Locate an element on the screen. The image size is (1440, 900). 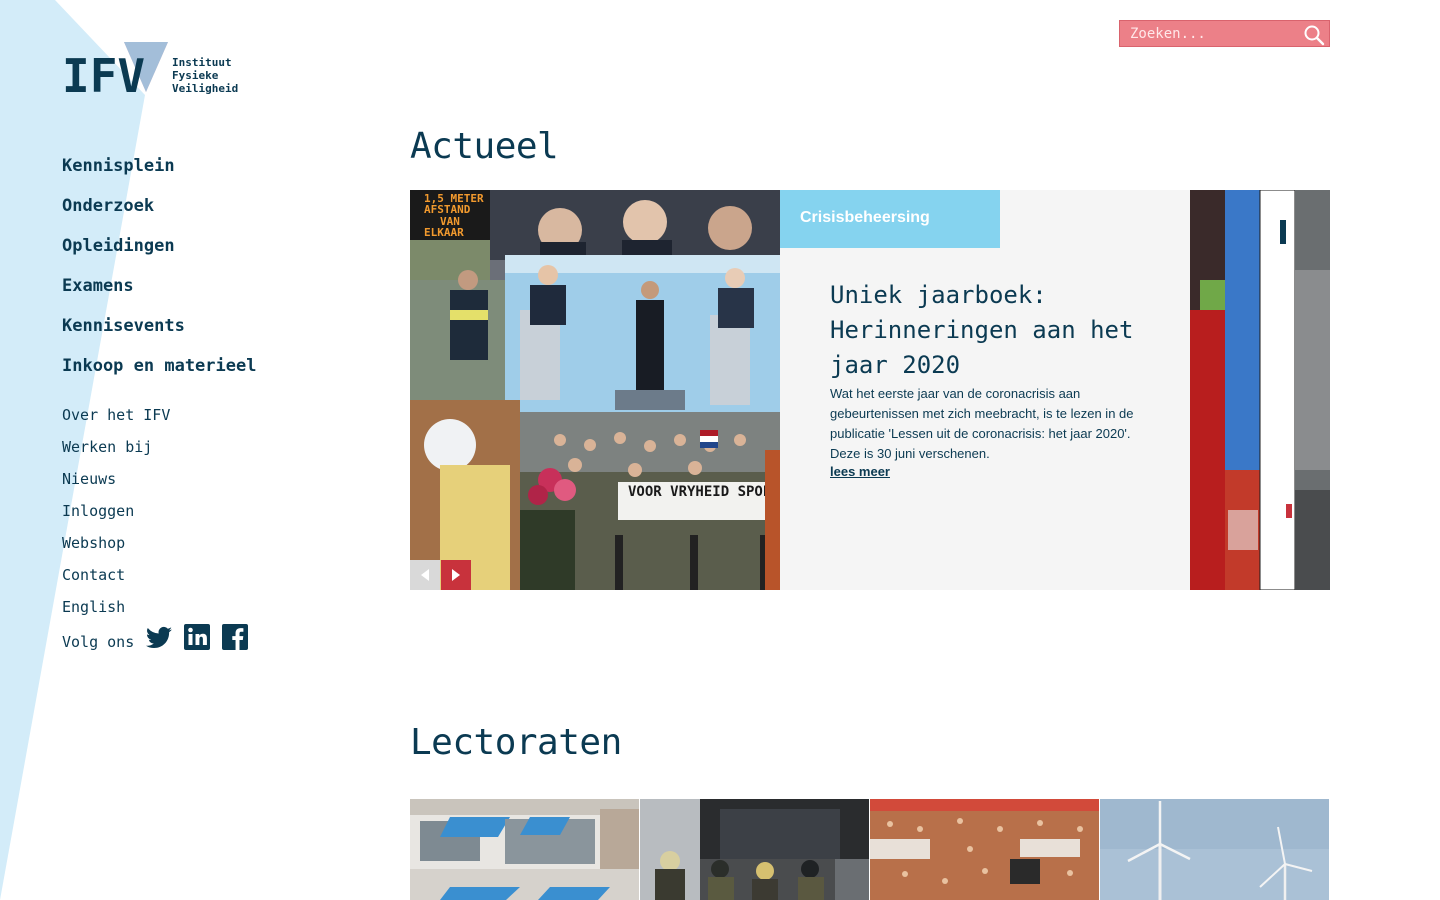
slider-next-button is located at coordinates (456, 575).